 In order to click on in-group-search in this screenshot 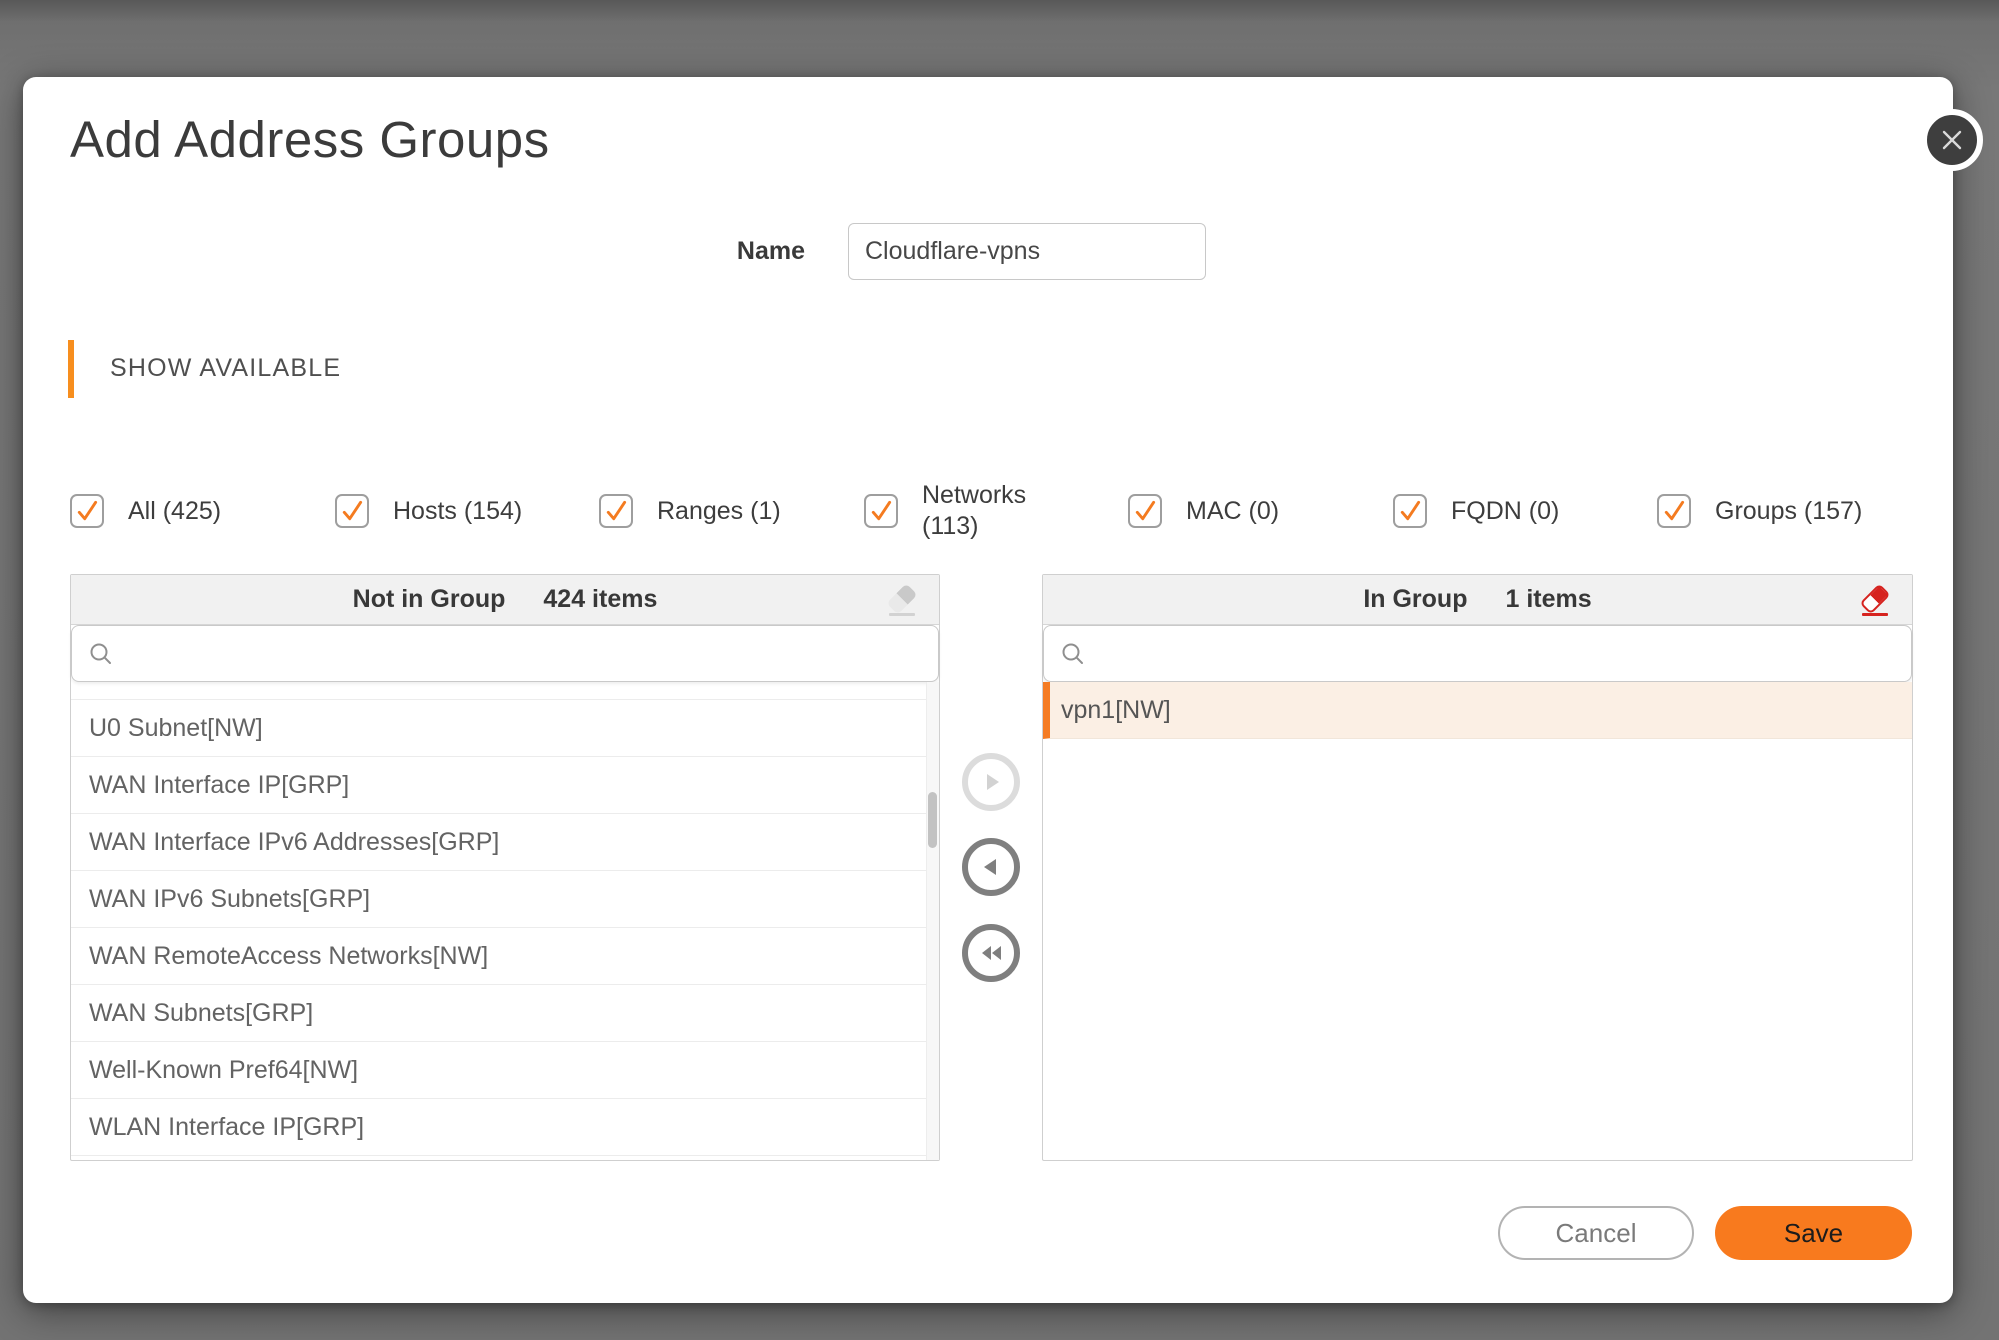, I will do `click(1477, 653)`.